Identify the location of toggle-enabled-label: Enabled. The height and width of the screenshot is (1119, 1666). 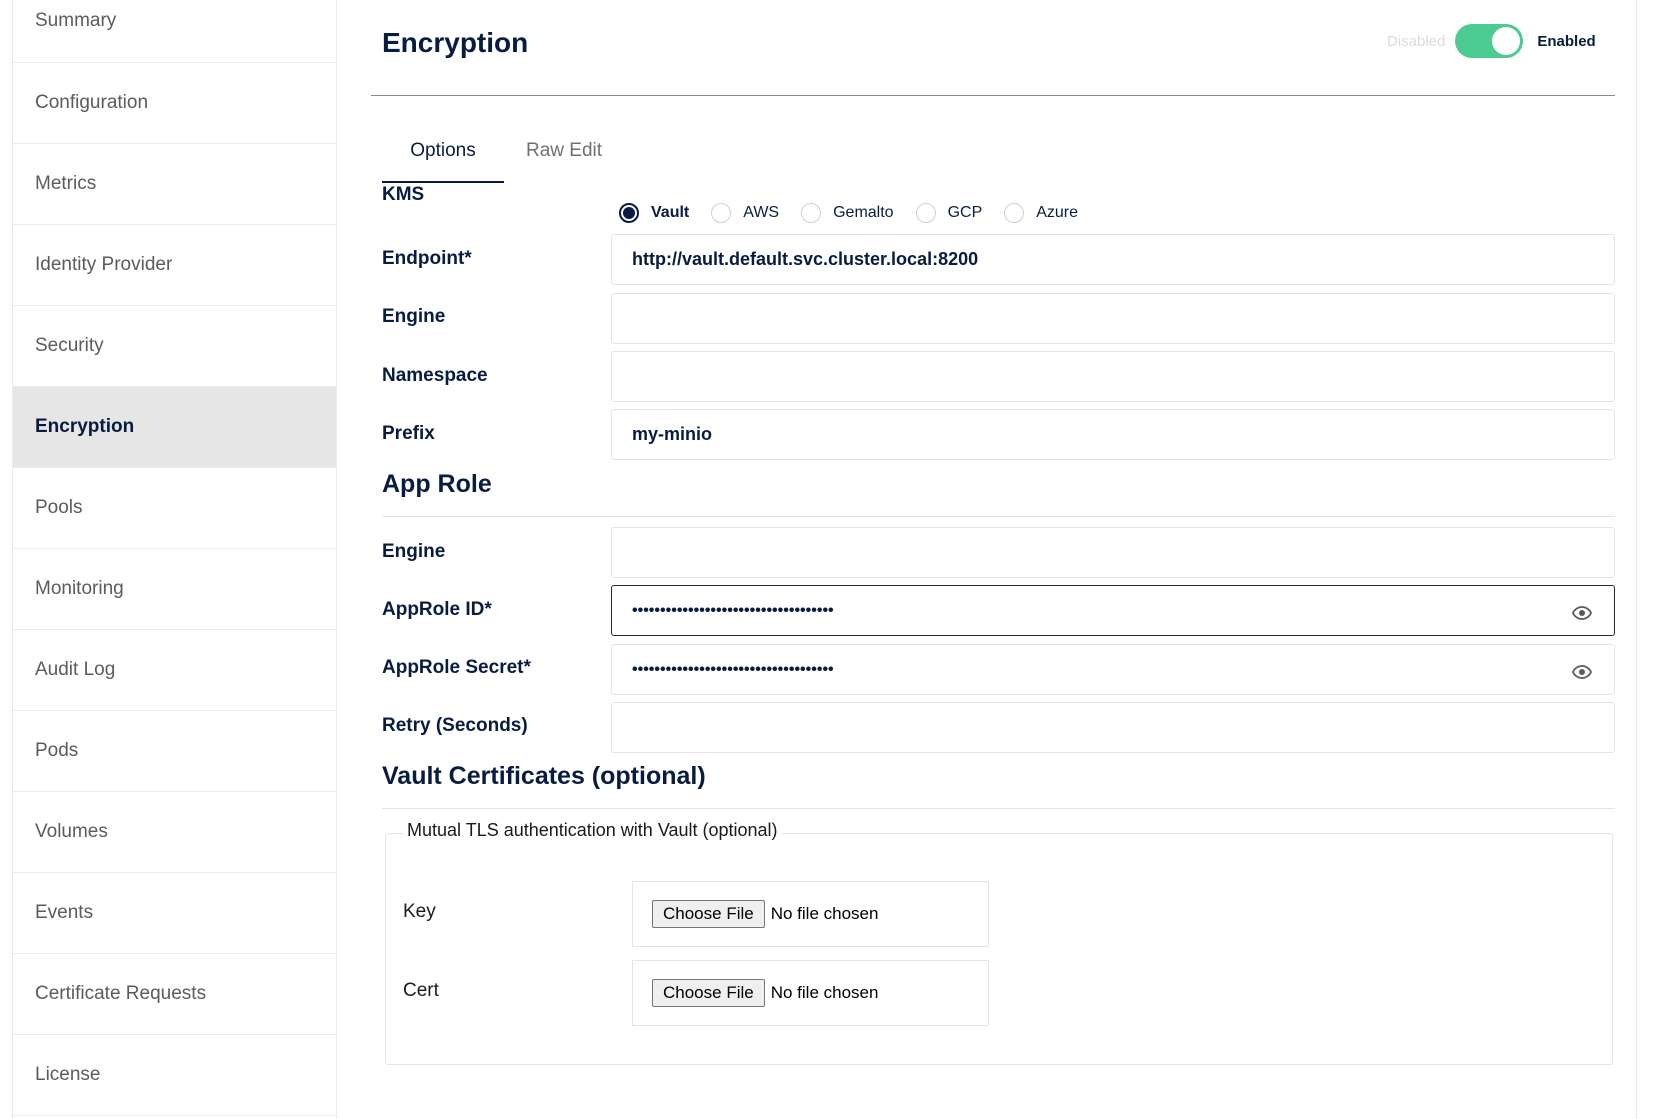
(1566, 41).